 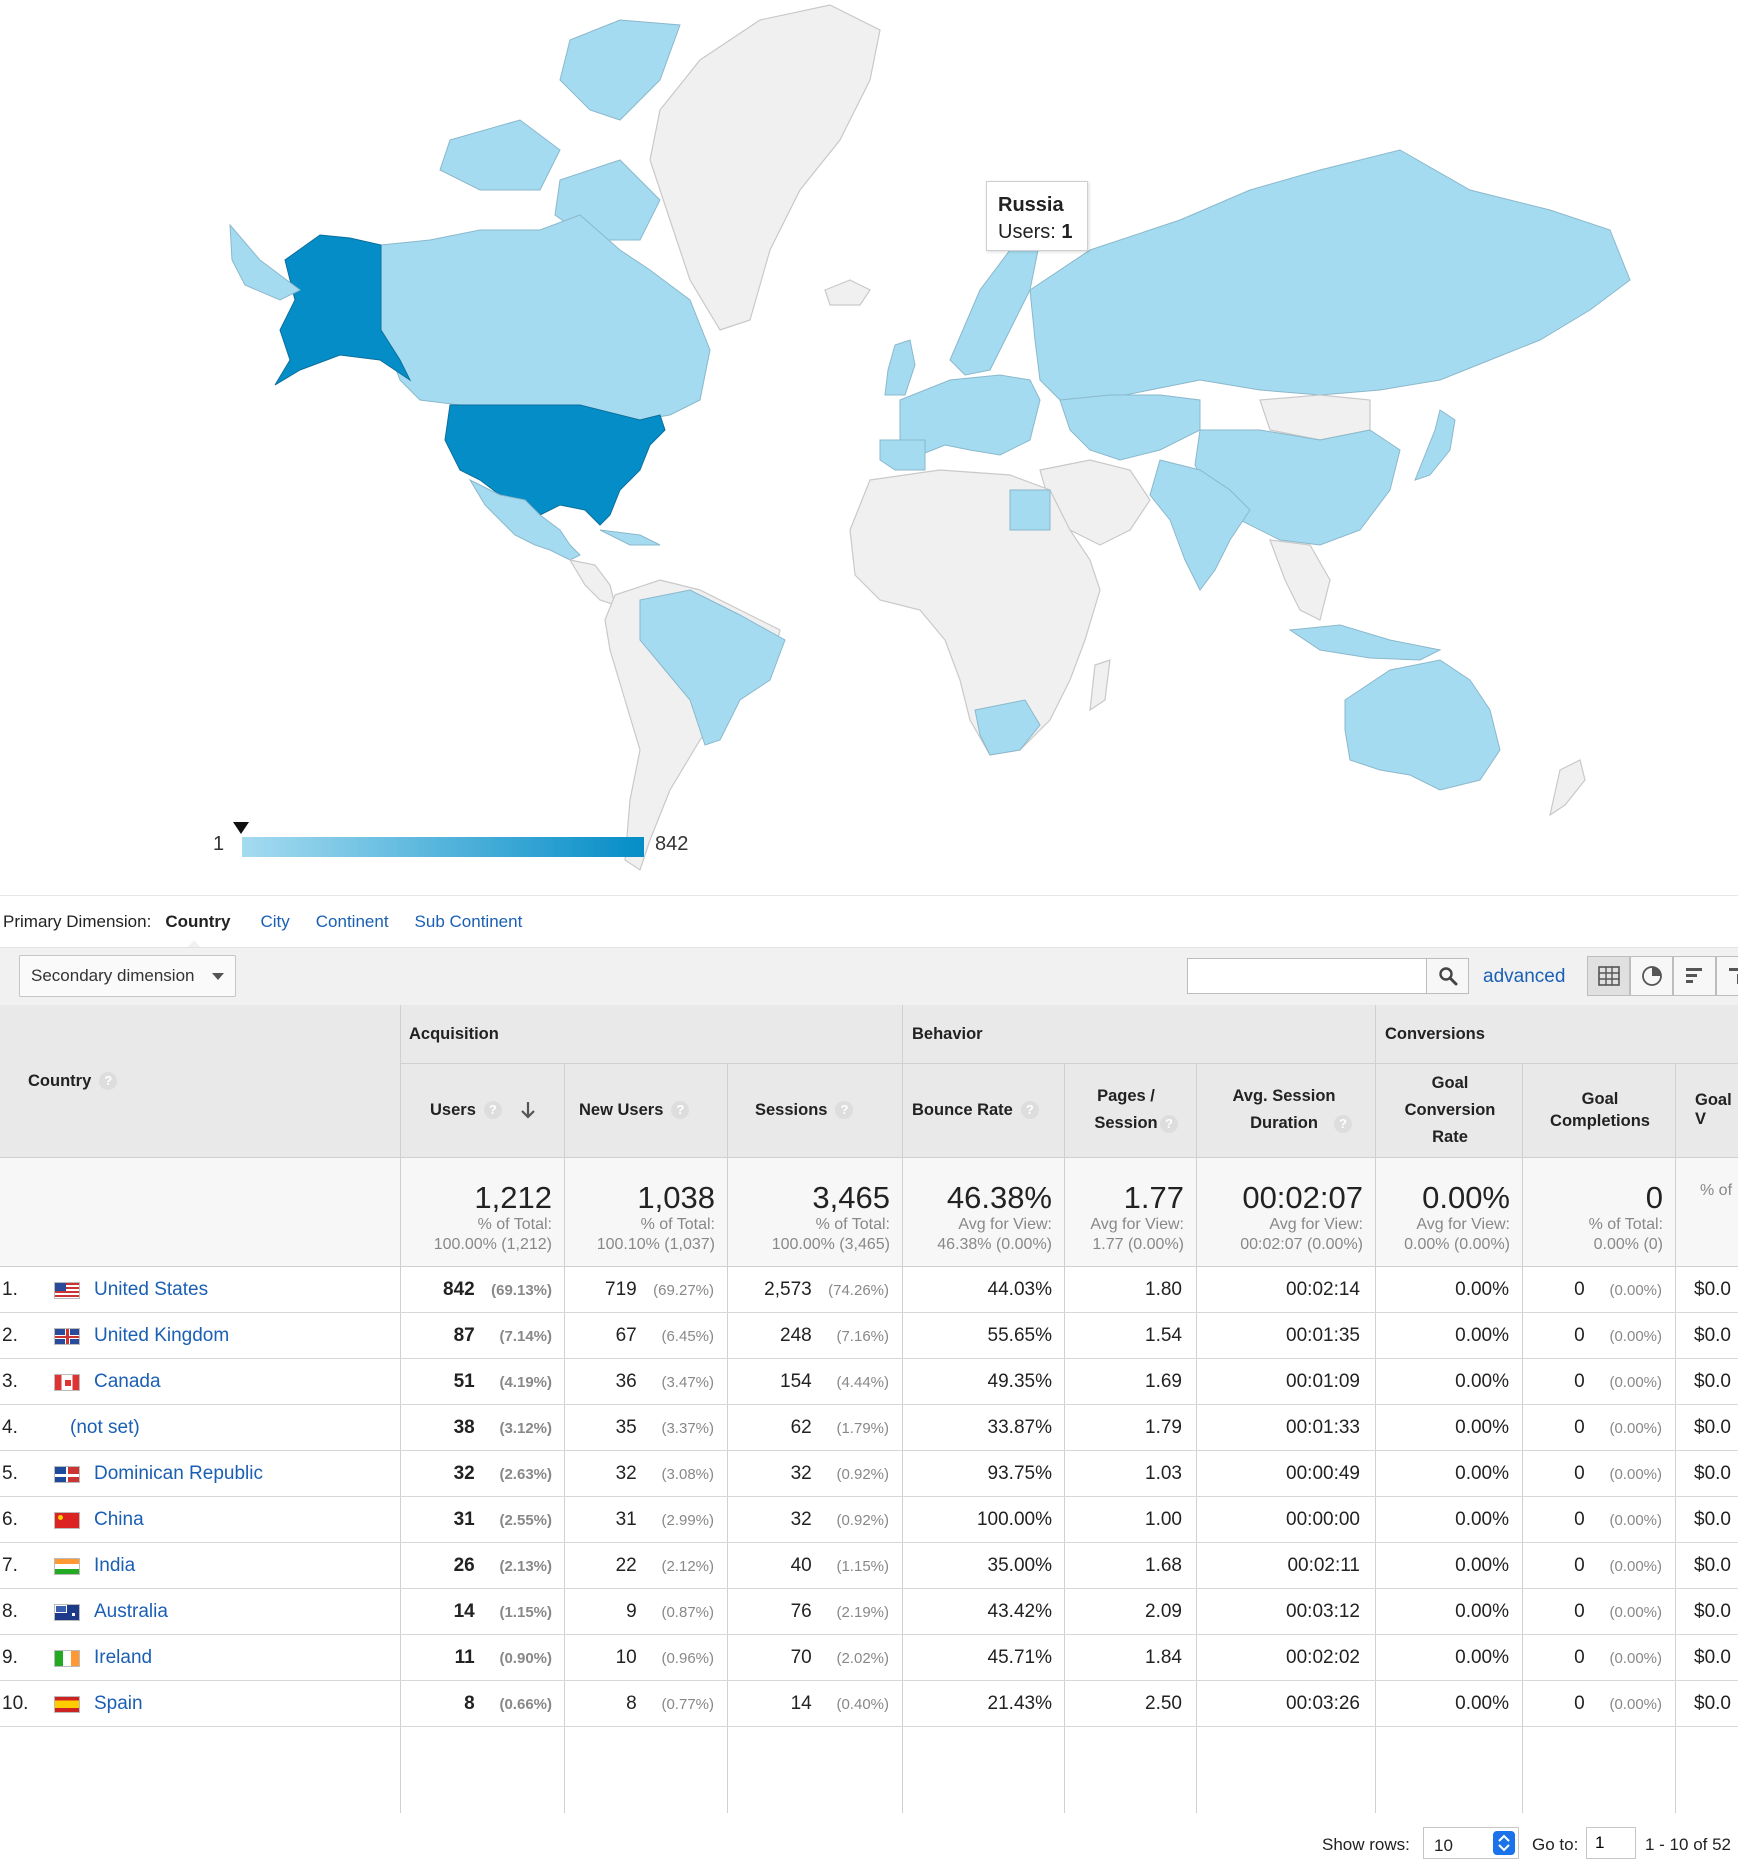 I want to click on arrow-down-icon, so click(x=528, y=1110).